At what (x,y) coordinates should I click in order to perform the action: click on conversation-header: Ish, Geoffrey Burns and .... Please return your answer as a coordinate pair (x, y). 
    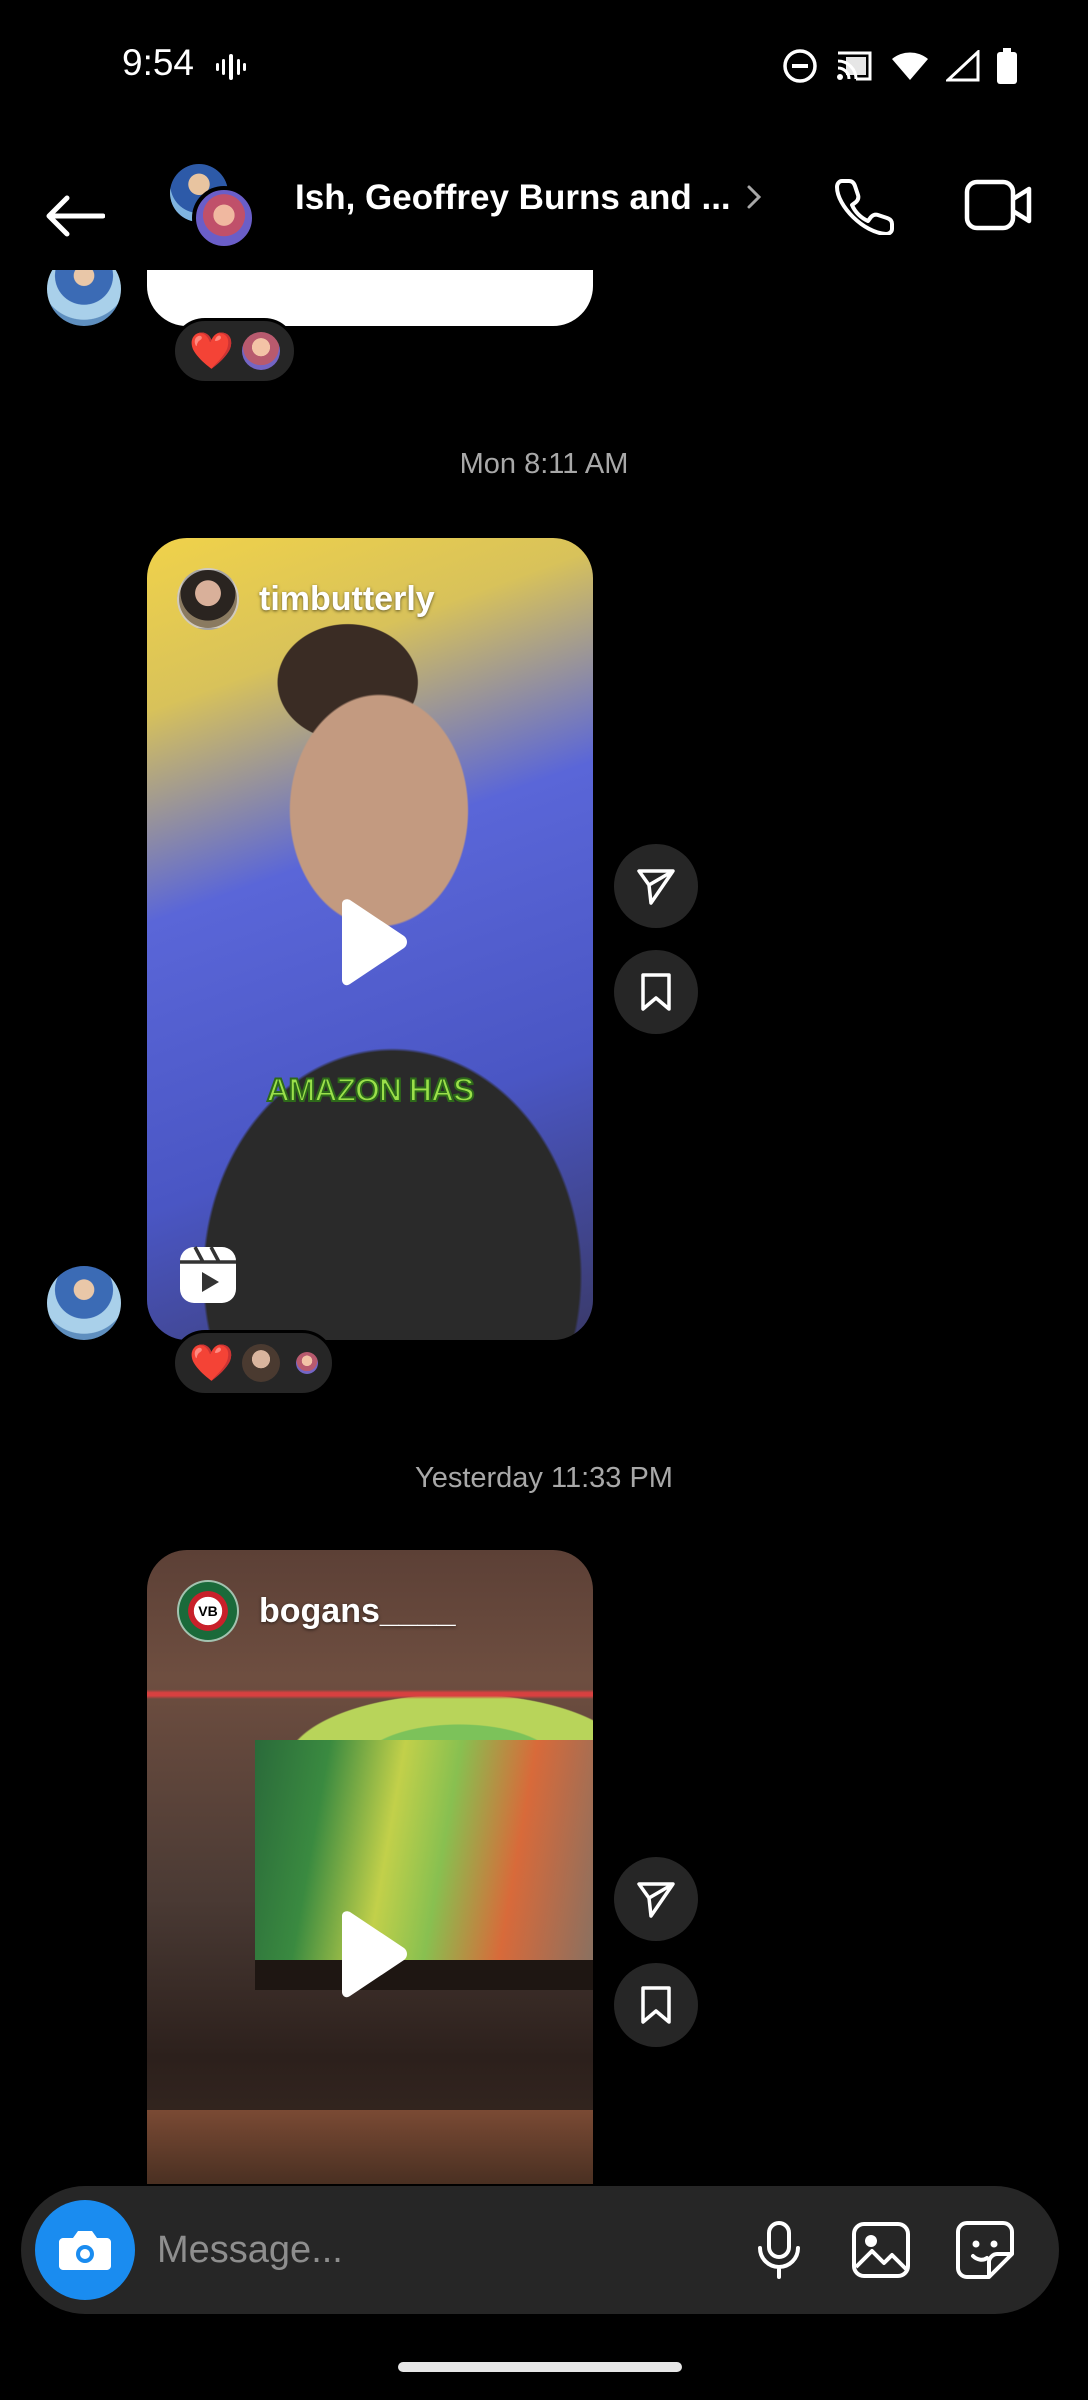
    Looking at the image, I should click on (544, 205).